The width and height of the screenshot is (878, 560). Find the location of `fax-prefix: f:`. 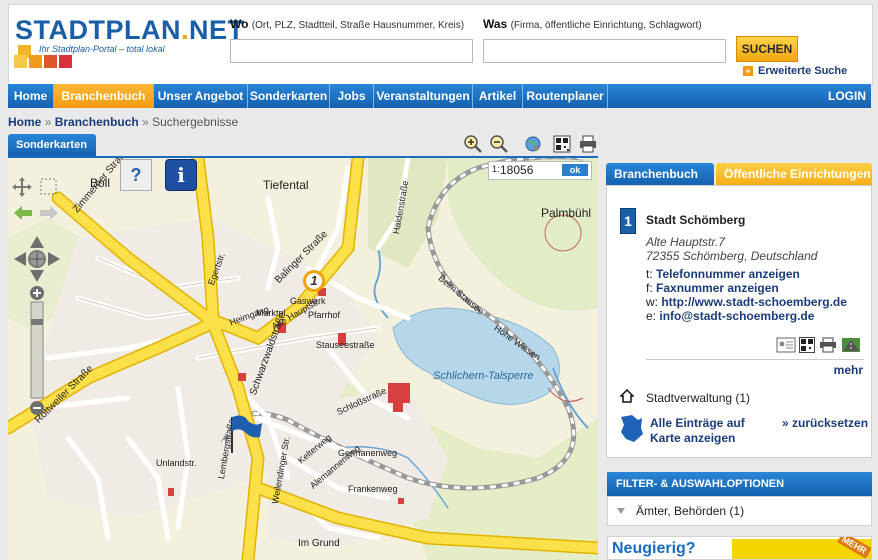

fax-prefix: f: is located at coordinates (649, 288).